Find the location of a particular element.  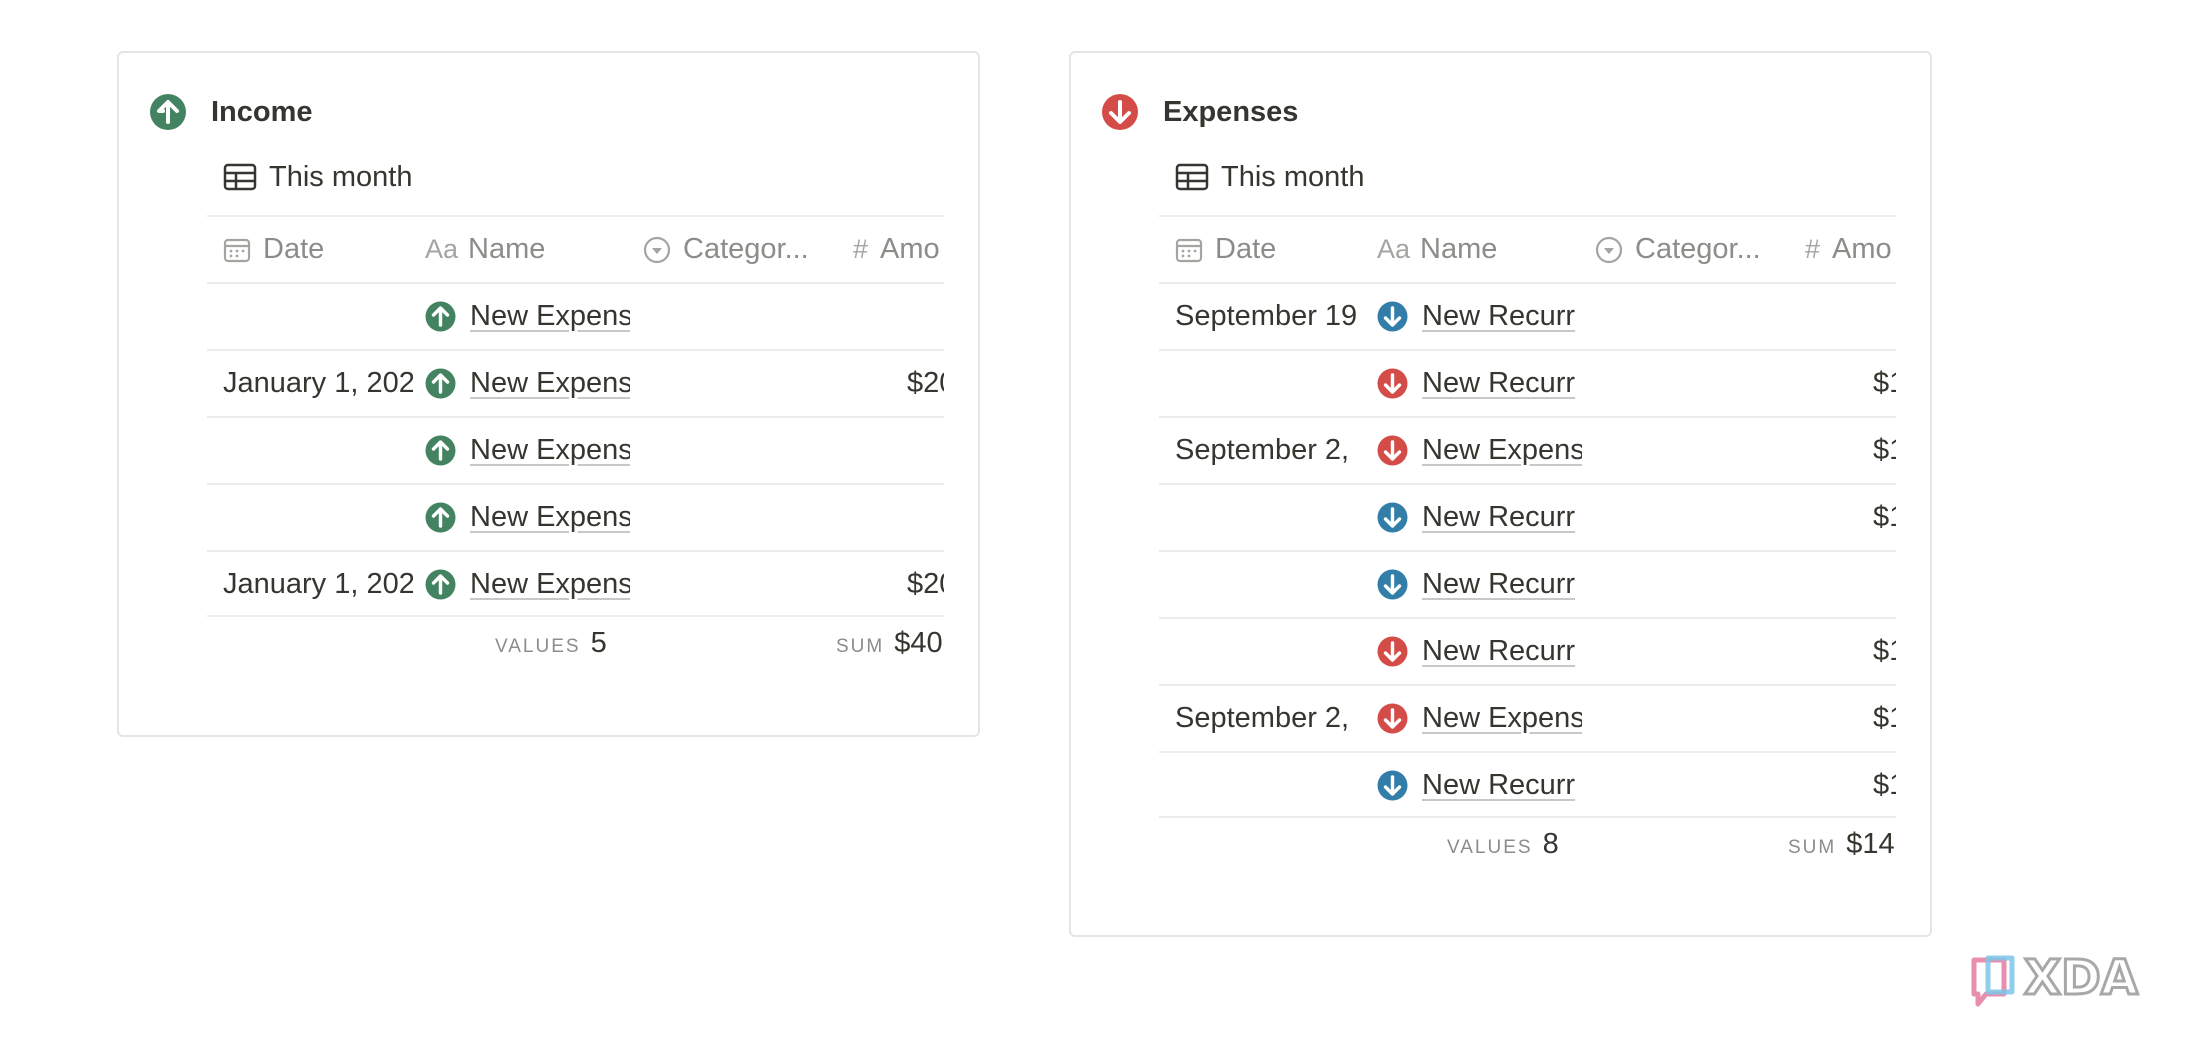

xda-logo-mark: XDA is located at coordinates (2055, 978).